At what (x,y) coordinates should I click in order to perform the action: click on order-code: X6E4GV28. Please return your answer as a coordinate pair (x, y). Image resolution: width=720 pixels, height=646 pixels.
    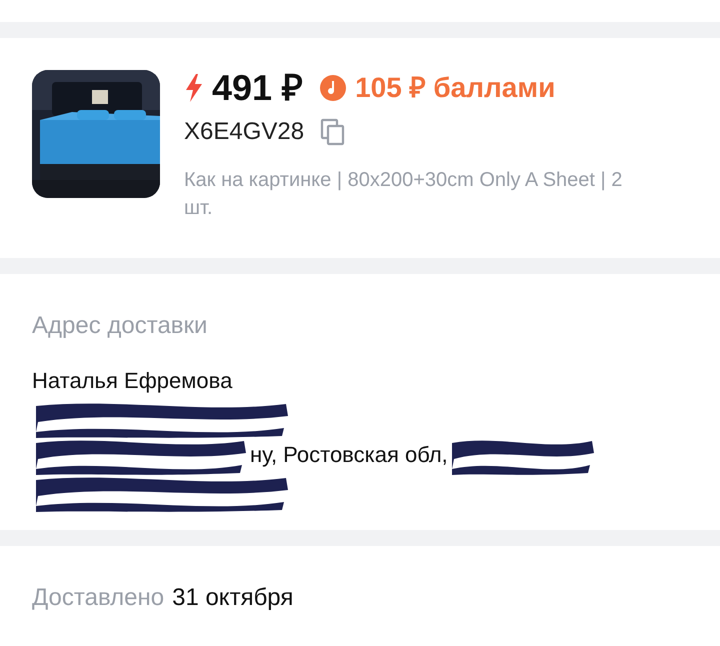
    Looking at the image, I should click on (244, 132).